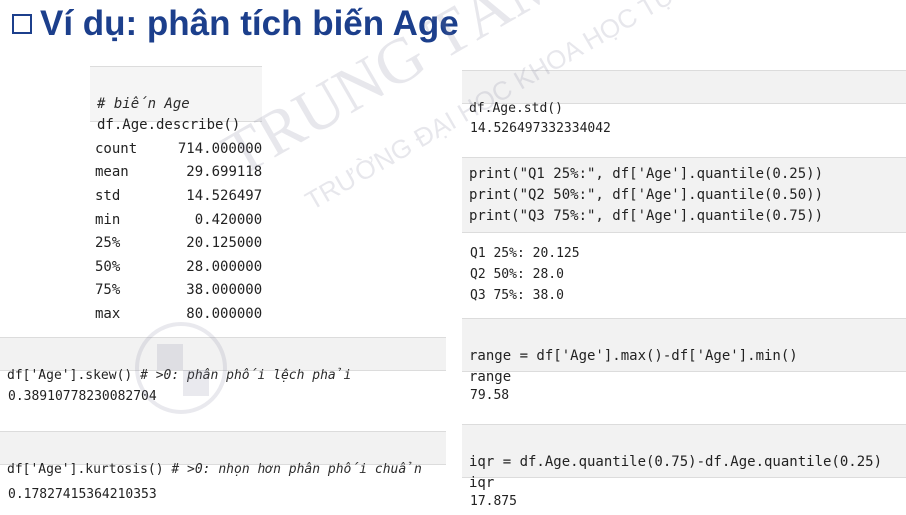 This screenshot has height=515, width=906. I want to click on slide-title: Ví dụ: phân tích biến Age, so click(235, 24).